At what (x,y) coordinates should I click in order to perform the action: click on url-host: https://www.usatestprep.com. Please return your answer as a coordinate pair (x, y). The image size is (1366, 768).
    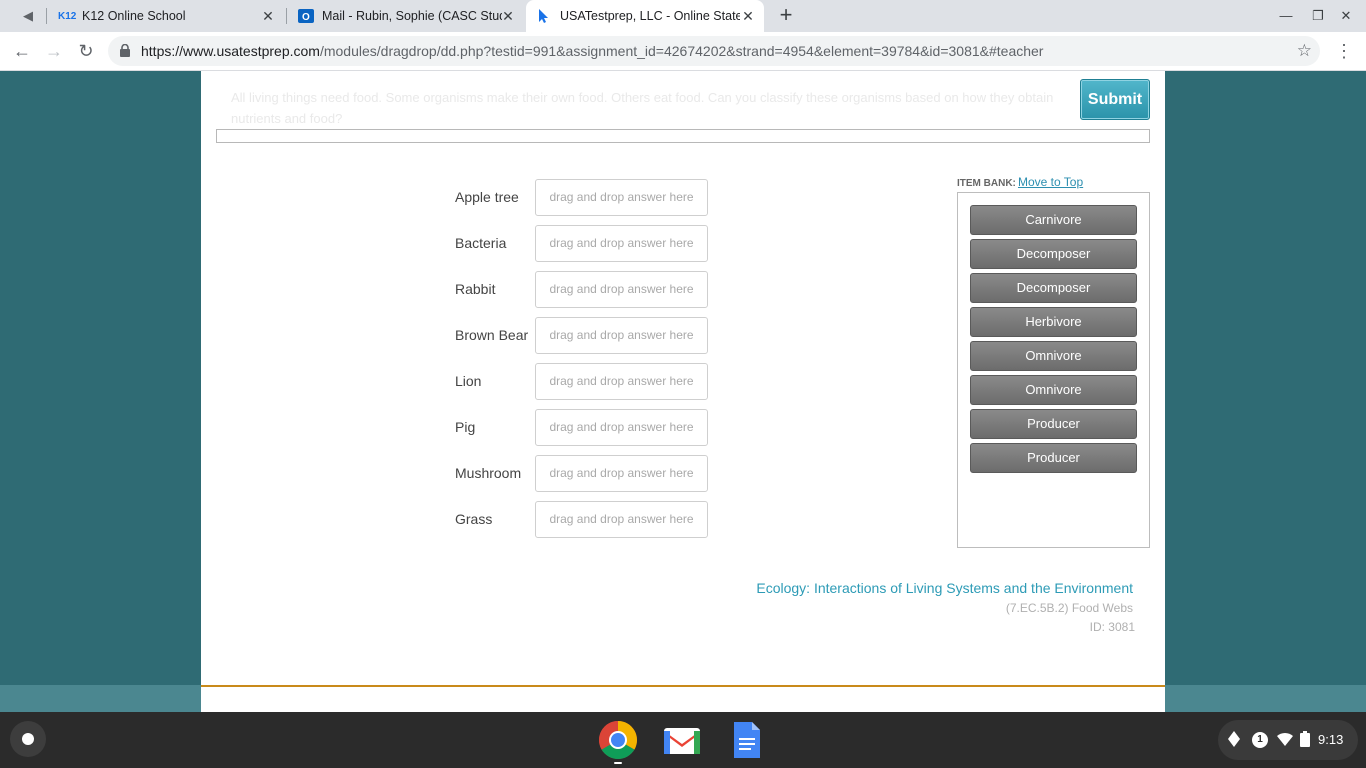
    Looking at the image, I should click on (230, 51).